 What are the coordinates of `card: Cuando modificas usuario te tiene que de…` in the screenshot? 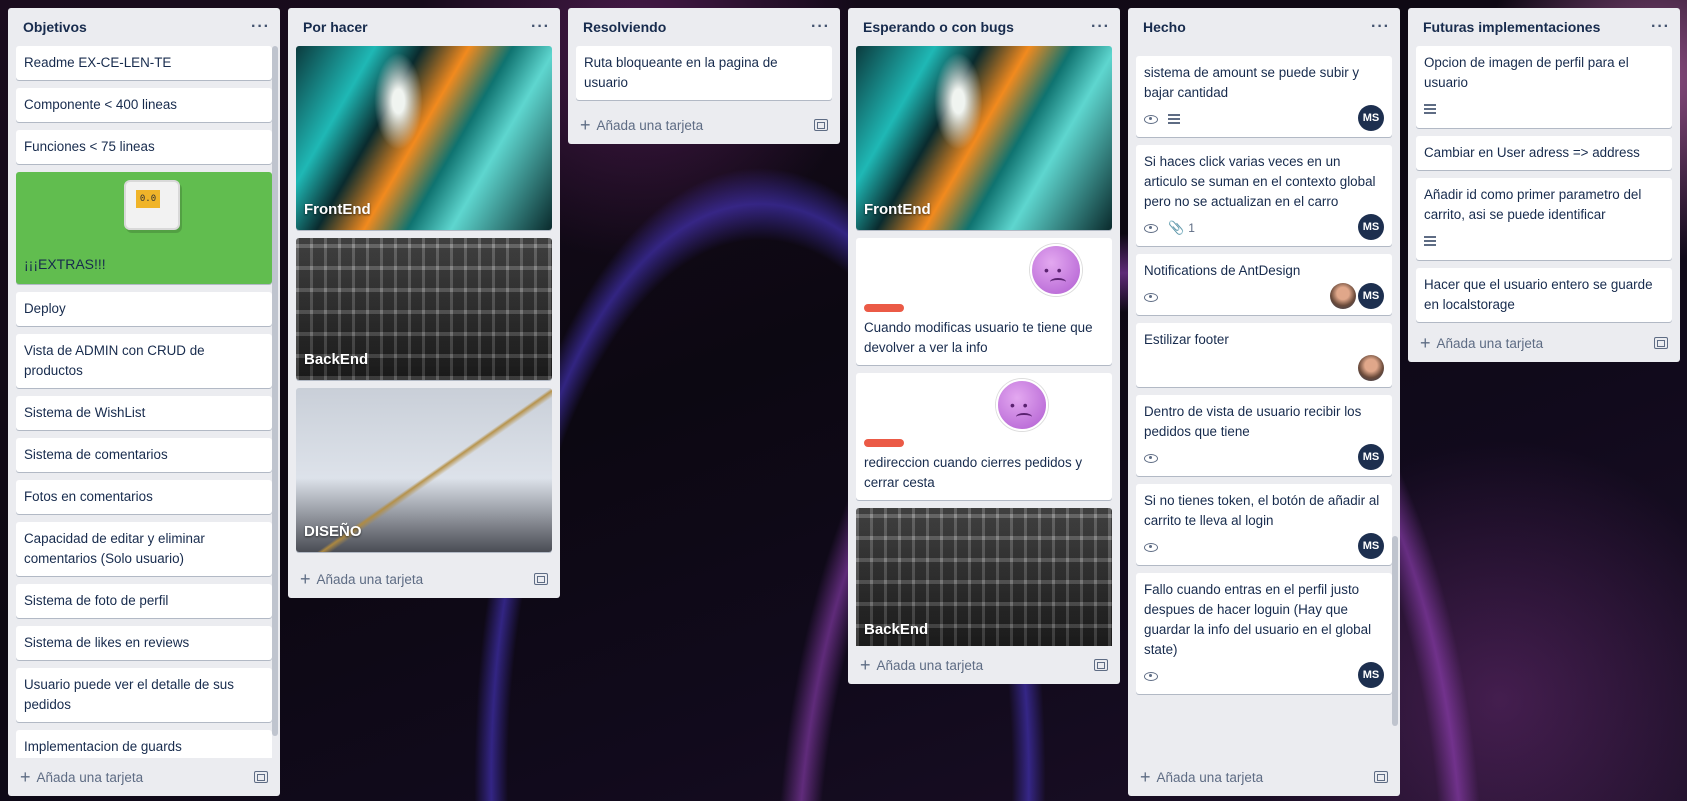 It's located at (984, 301).